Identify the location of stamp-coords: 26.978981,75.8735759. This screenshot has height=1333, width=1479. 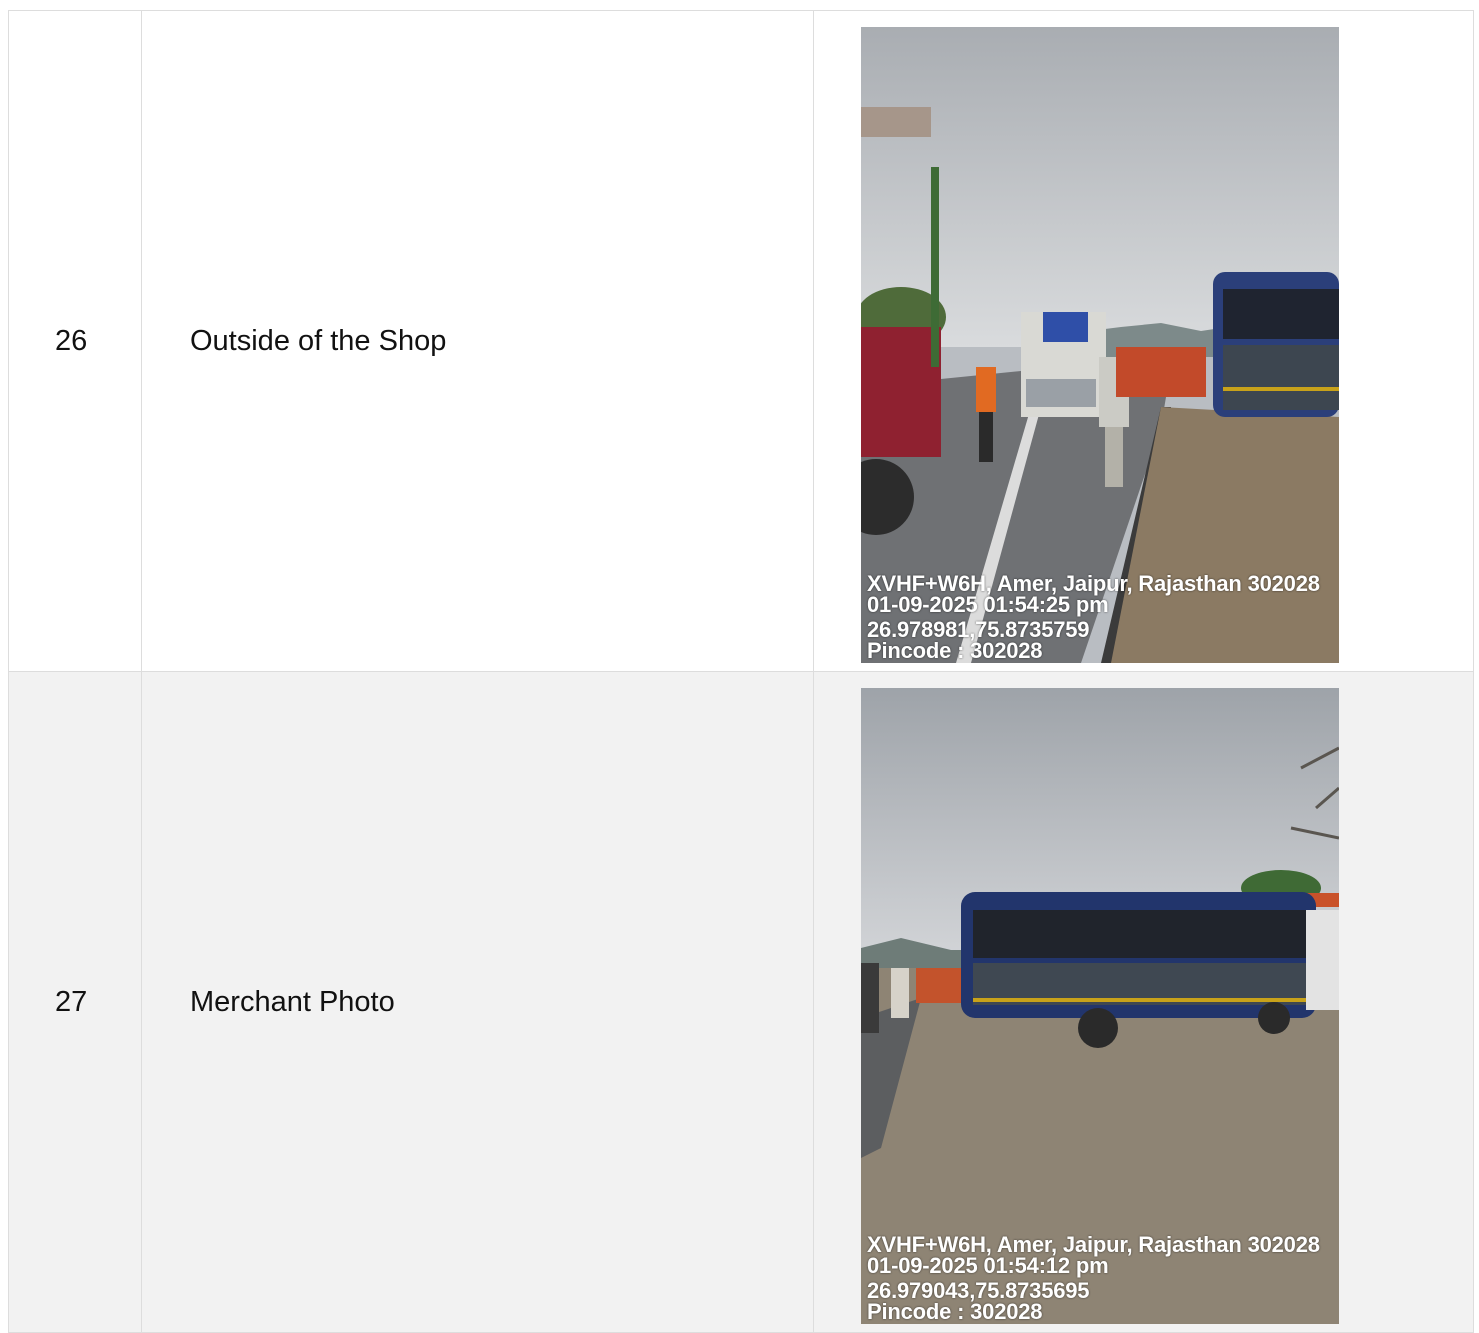
(978, 629).